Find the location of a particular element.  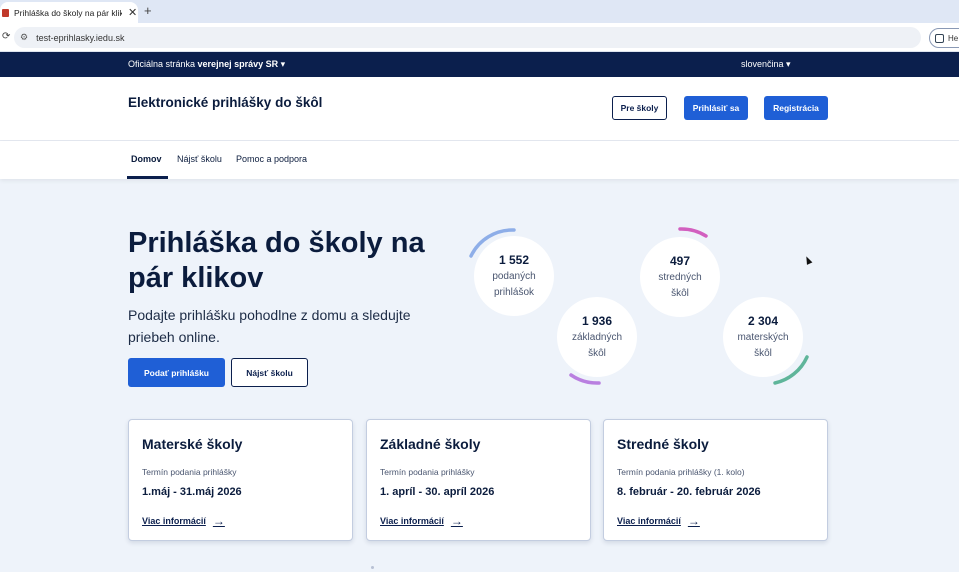

language-label: slovenčina is located at coordinates (762, 64).